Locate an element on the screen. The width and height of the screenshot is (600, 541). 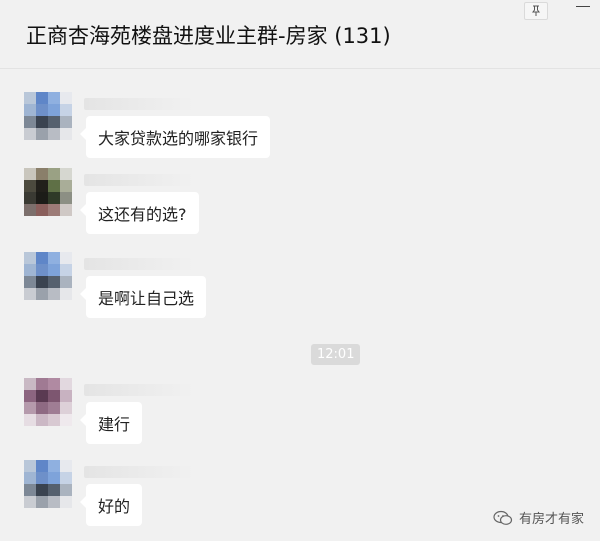
chat-header: 正商杏海苑楼盘进度业主群-房家 (131) is located at coordinates (300, 34).